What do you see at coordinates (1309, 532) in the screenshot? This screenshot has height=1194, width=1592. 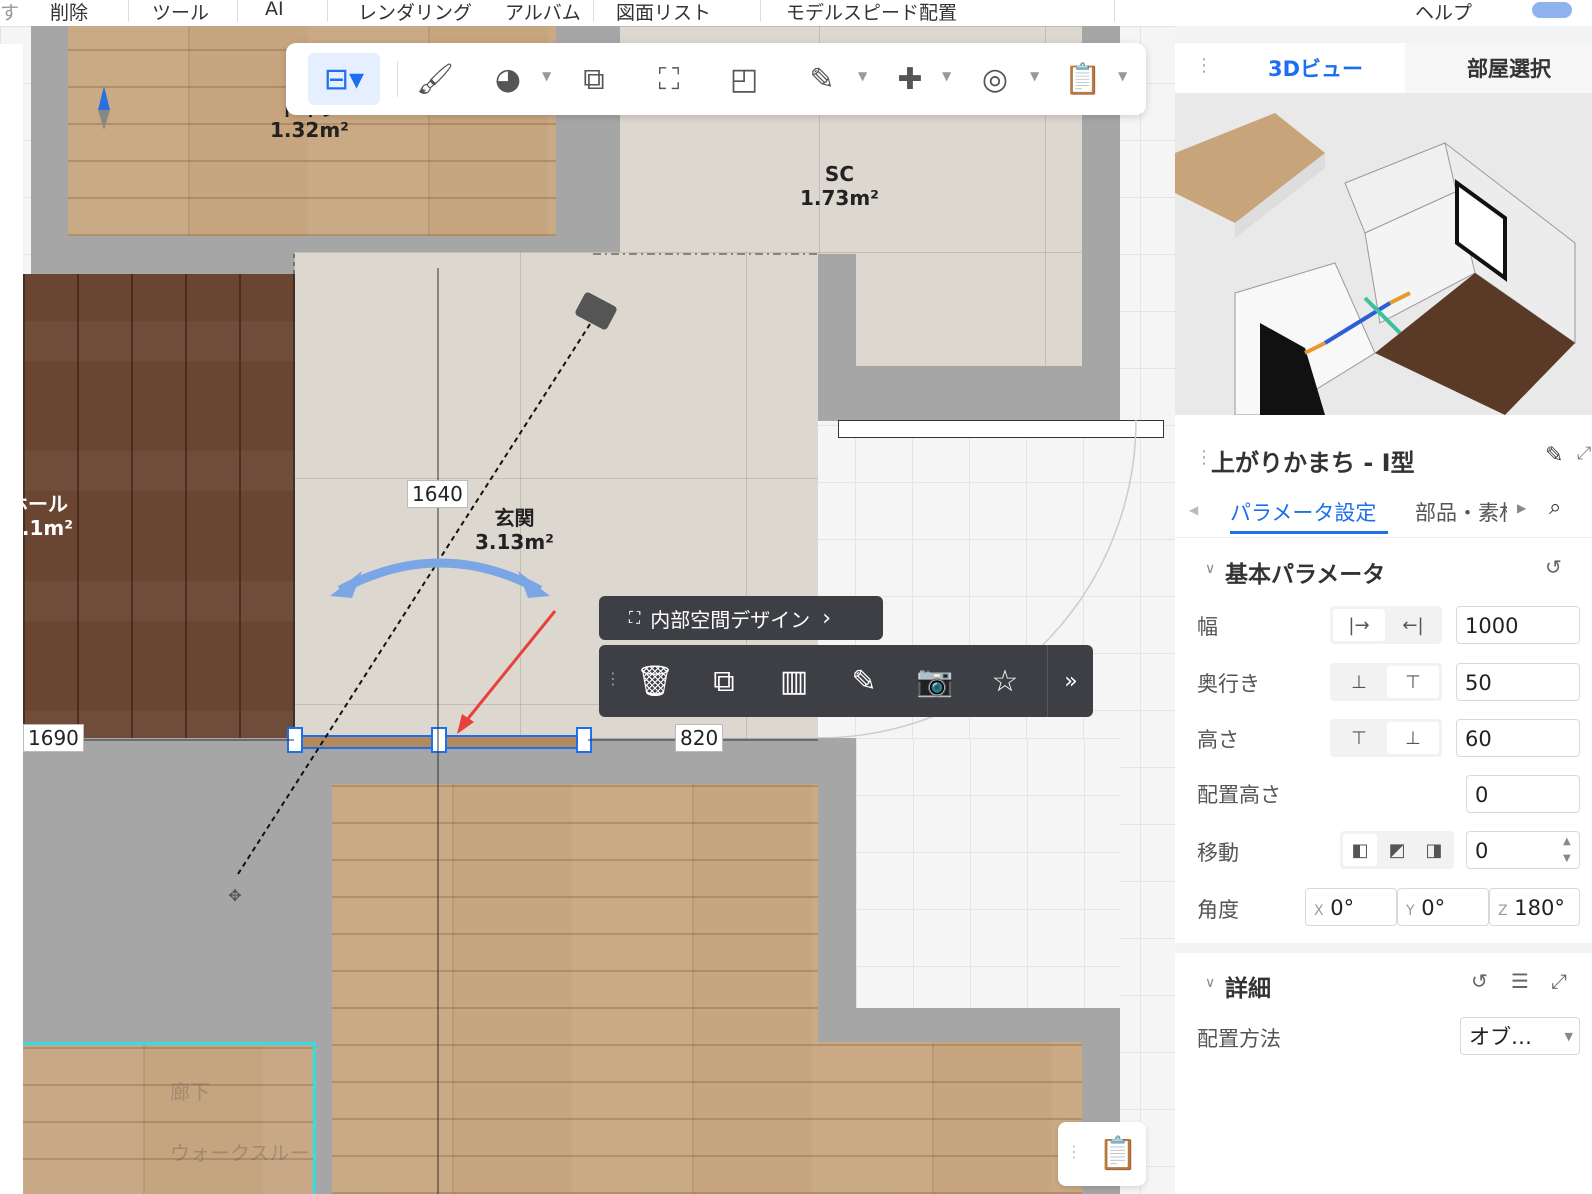 I see `tab-underline` at bounding box center [1309, 532].